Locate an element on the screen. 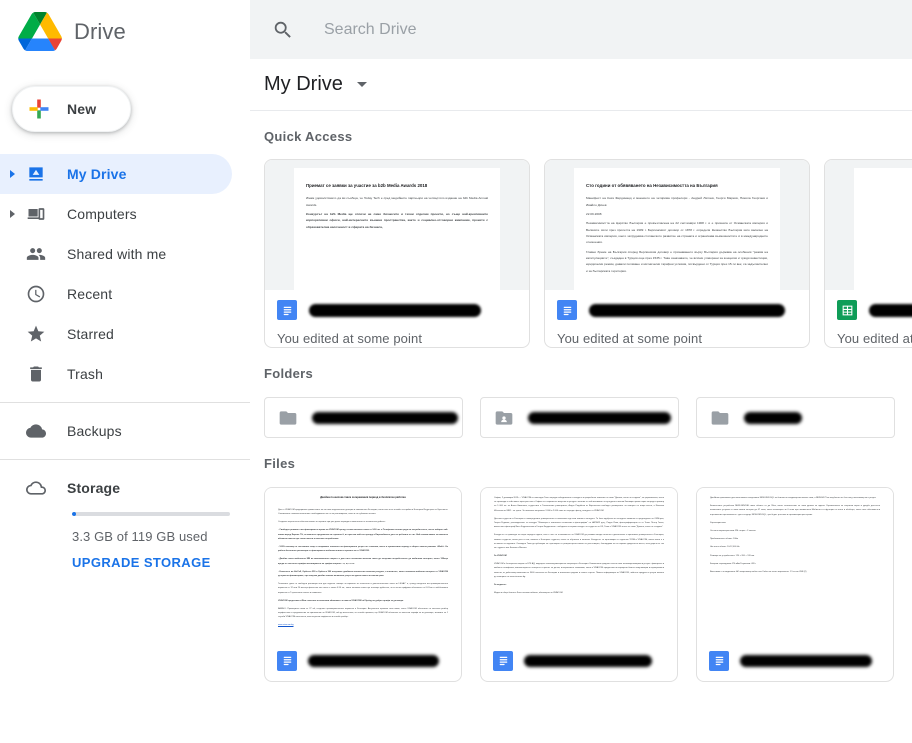 This screenshot has height=743, width=912. sidebar-item-recent: Recent is located at coordinates (116, 294).